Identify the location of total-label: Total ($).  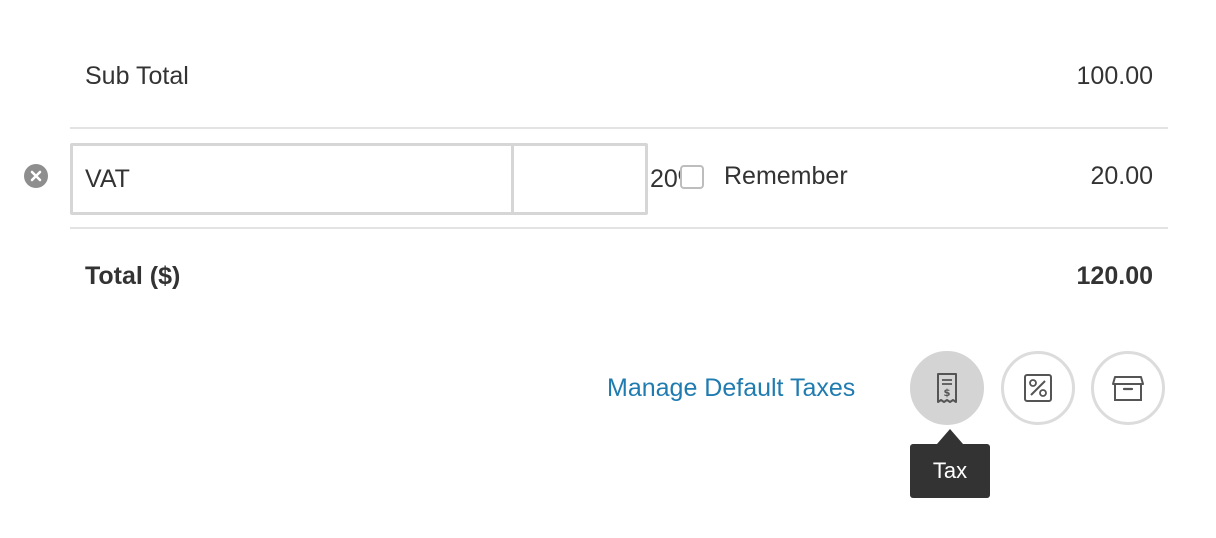
(133, 276).